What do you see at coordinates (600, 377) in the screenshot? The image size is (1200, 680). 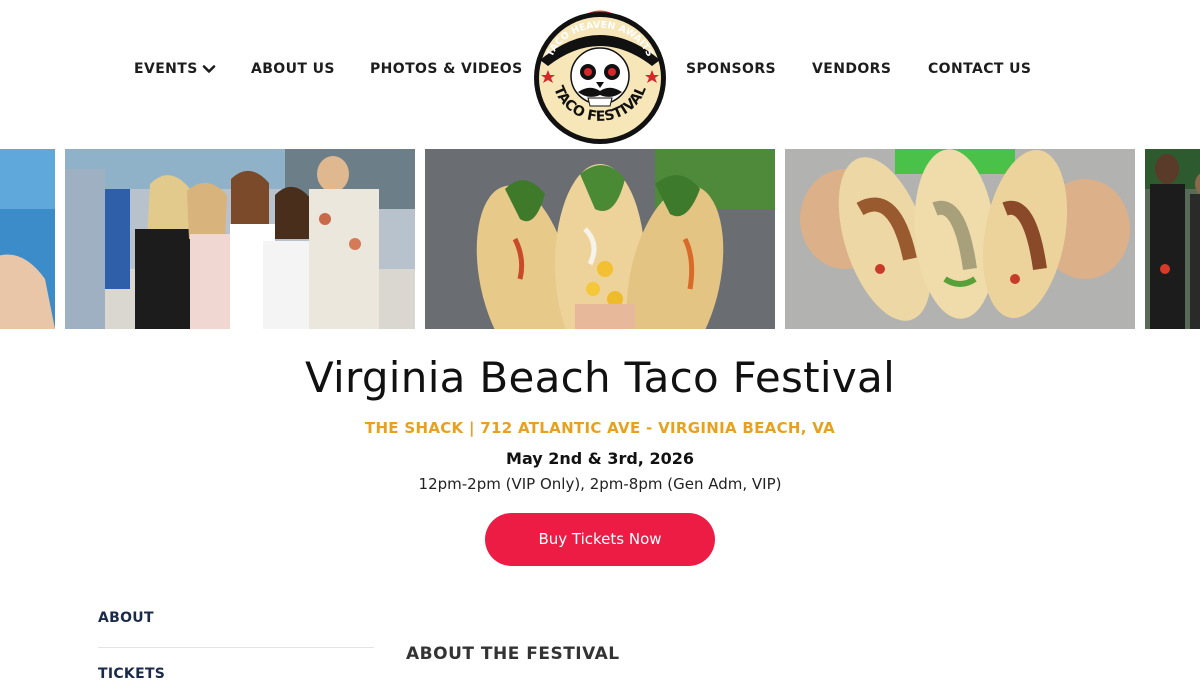 I see `page-title: Virginia Beach Taco Festival` at bounding box center [600, 377].